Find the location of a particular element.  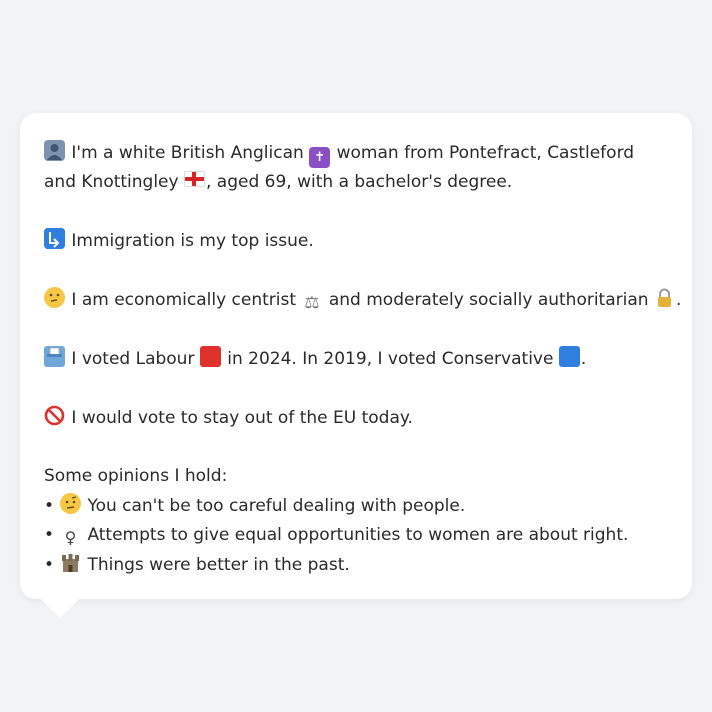

latin-cross-icon: ✝ is located at coordinates (320, 157).